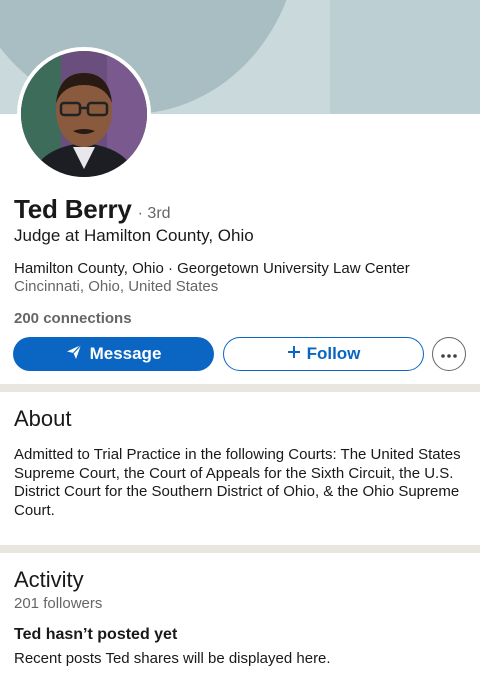  I want to click on send-icon, so click(74, 354).